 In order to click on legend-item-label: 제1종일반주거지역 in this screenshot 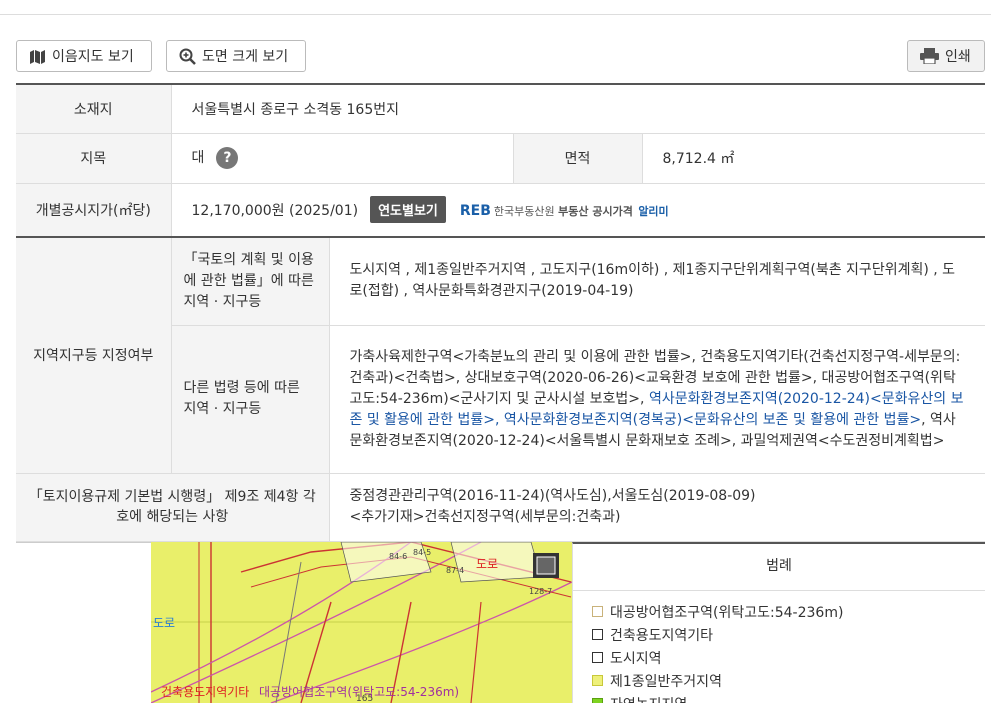, I will do `click(666, 681)`.